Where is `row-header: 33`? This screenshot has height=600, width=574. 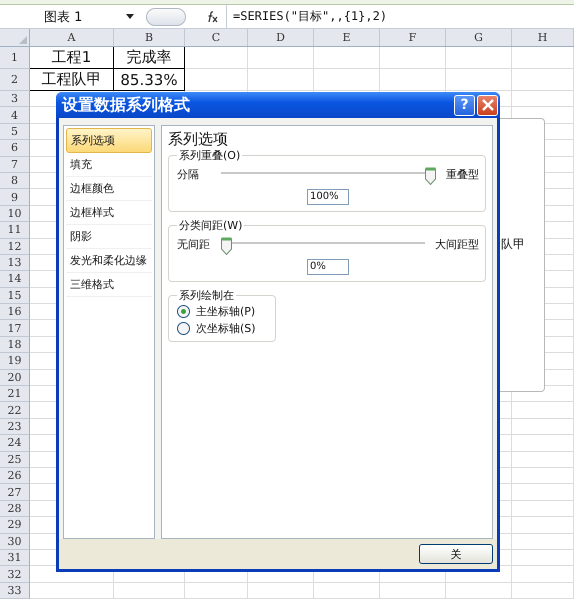
row-header: 33 is located at coordinates (15, 591).